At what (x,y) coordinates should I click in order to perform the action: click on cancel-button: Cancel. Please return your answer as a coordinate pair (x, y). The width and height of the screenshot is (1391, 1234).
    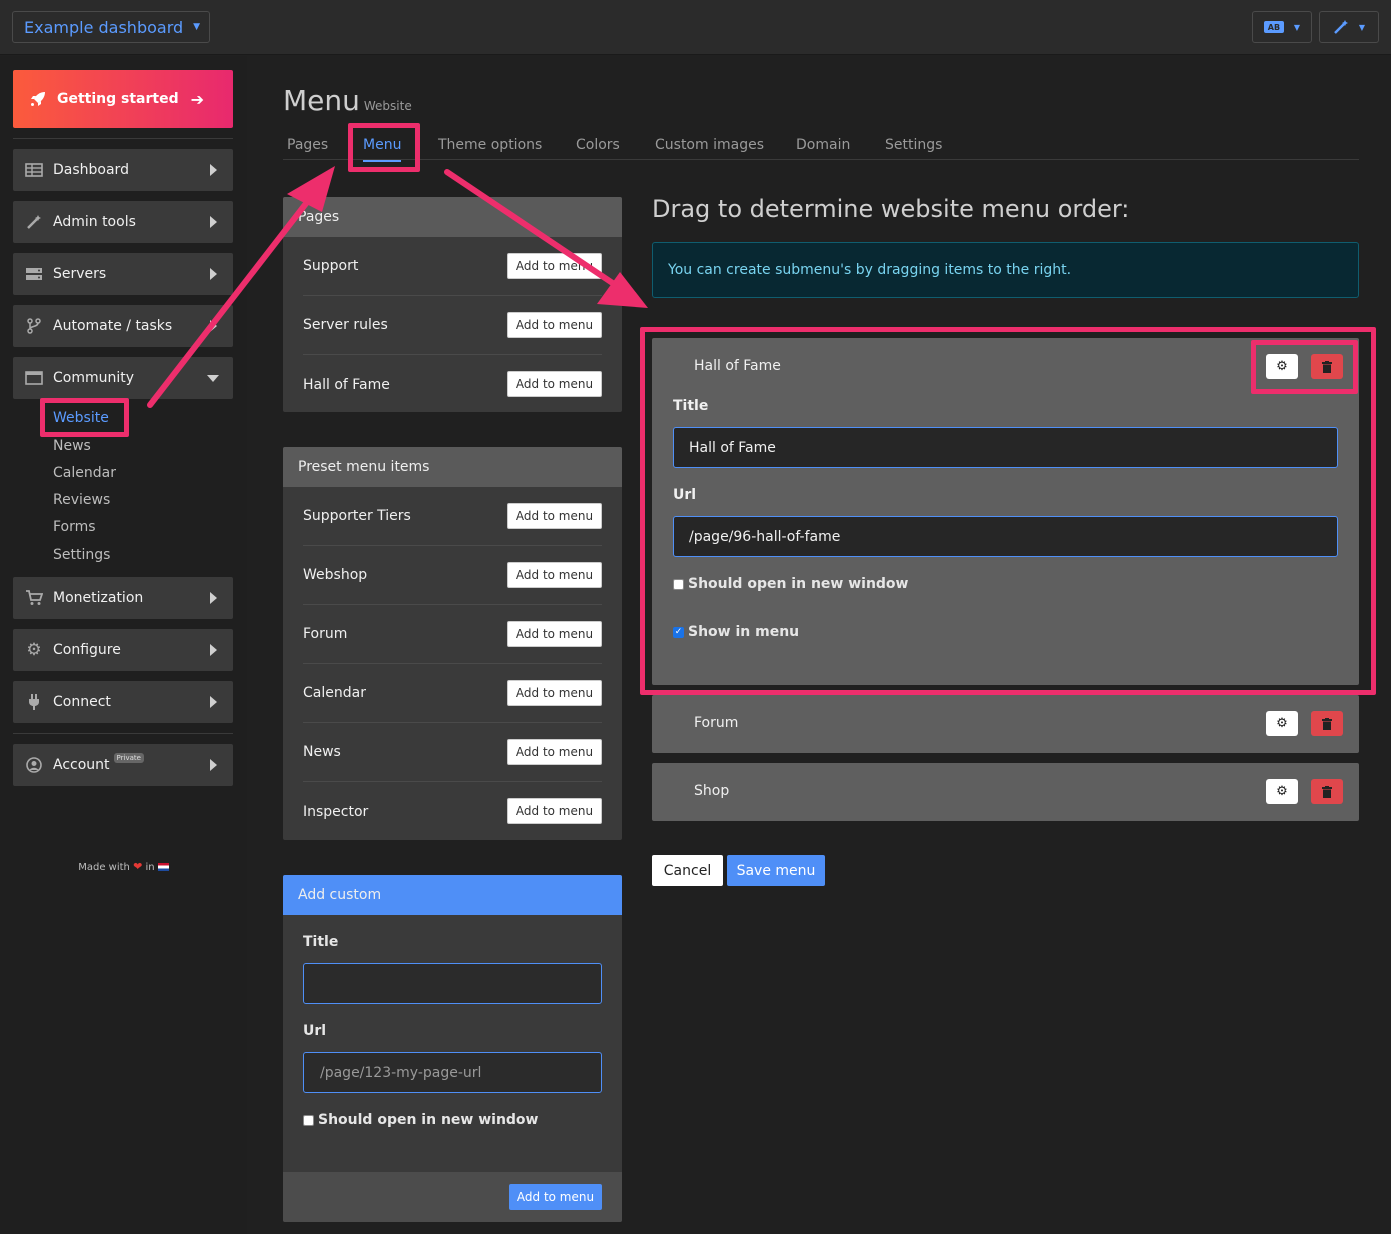
    Looking at the image, I should click on (687, 870).